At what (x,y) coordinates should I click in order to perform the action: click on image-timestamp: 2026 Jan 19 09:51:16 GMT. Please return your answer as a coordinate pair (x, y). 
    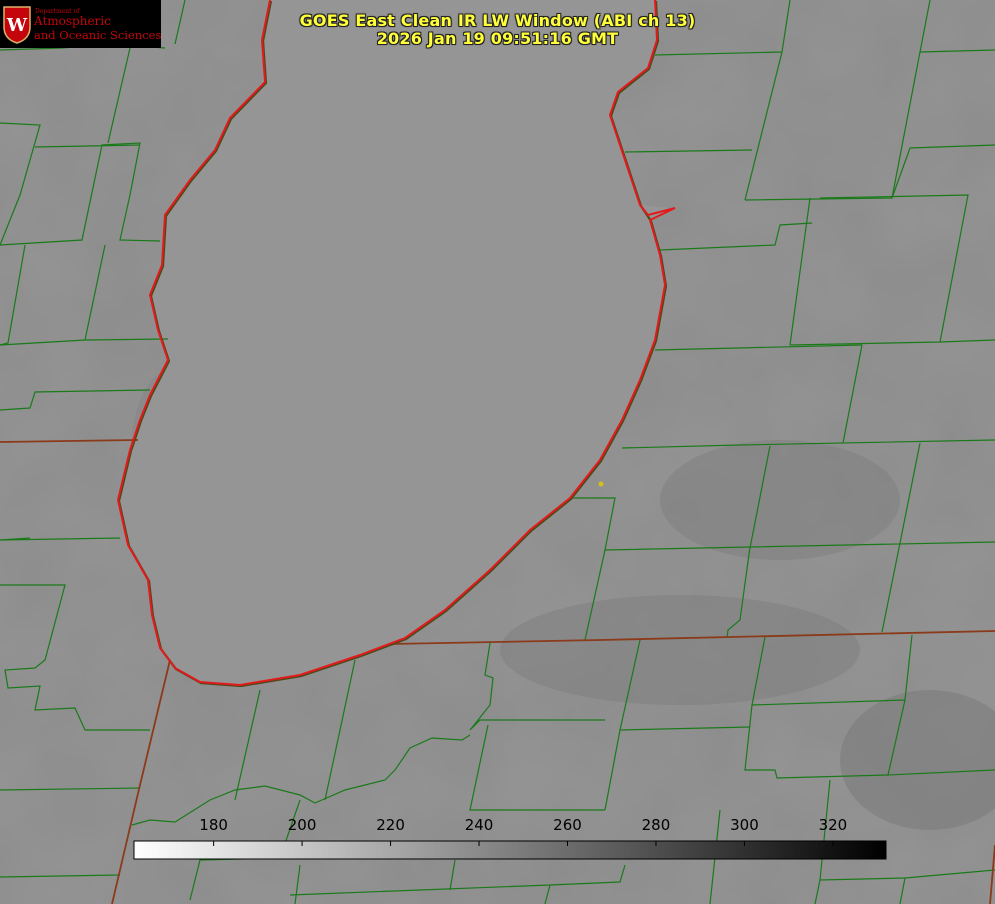
    Looking at the image, I should click on (497, 38).